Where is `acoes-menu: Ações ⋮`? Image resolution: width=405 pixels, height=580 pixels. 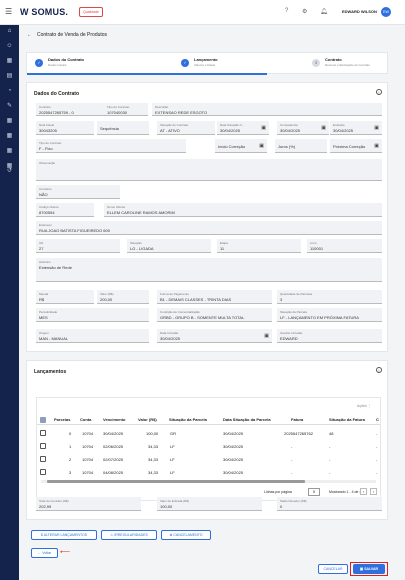 acoes-menu: Ações ⋮ is located at coordinates (364, 406).